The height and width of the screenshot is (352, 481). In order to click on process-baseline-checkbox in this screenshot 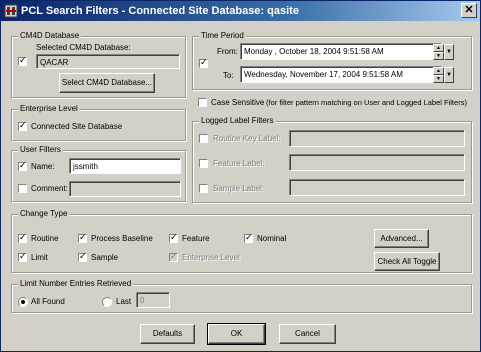, I will do `click(82, 238)`.